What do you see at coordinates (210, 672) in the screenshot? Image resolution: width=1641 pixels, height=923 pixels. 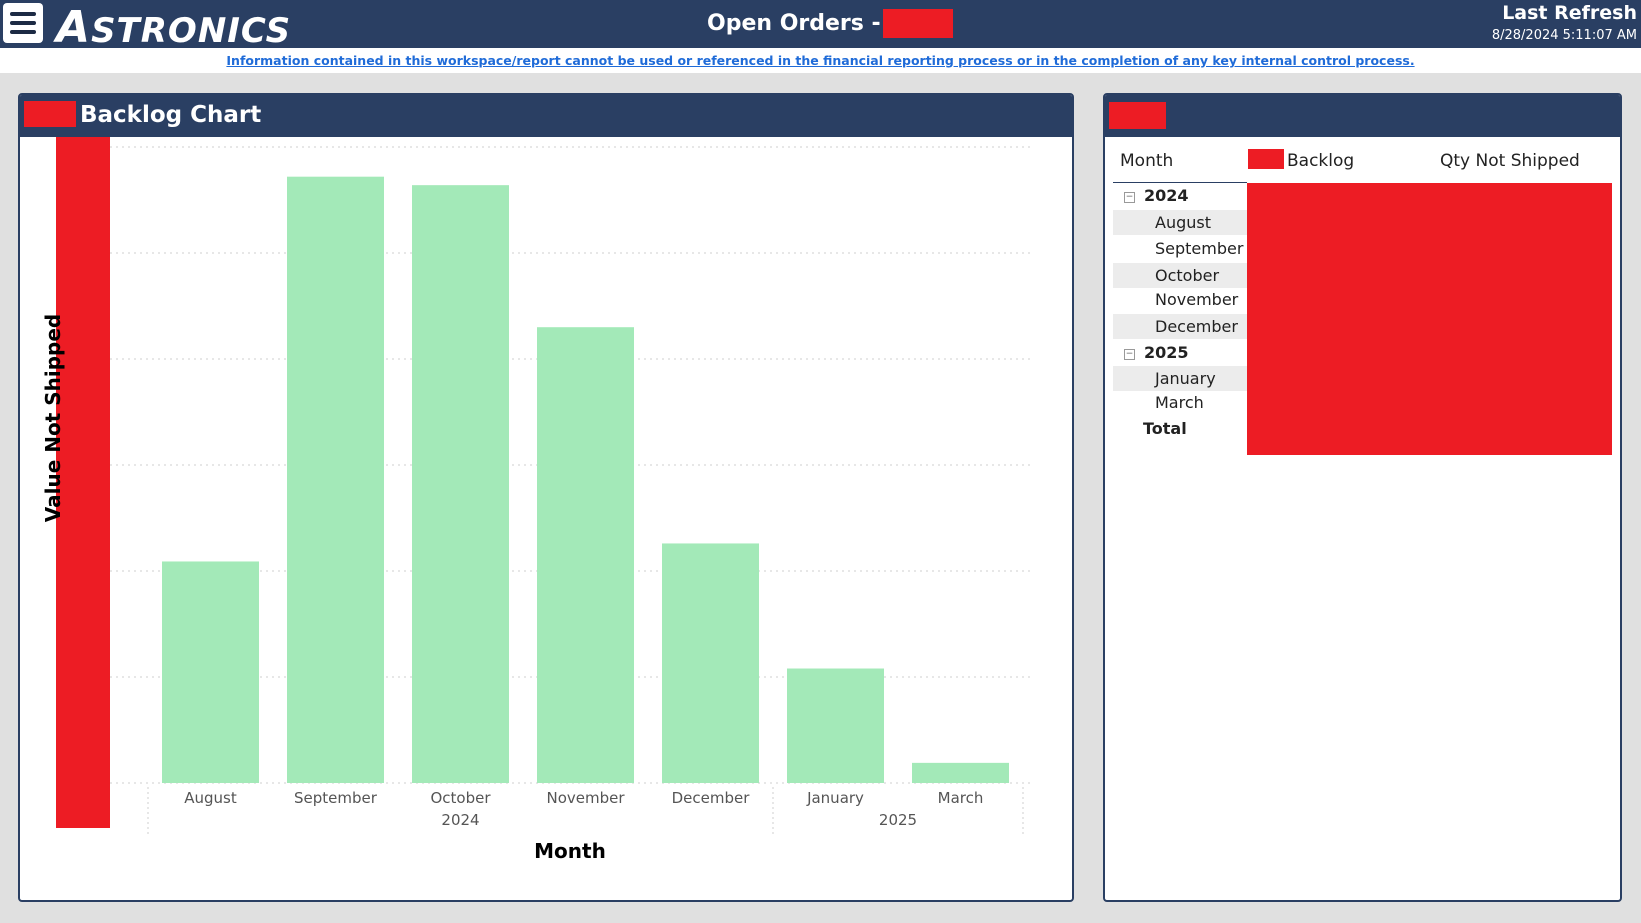 I see `bar-august` at bounding box center [210, 672].